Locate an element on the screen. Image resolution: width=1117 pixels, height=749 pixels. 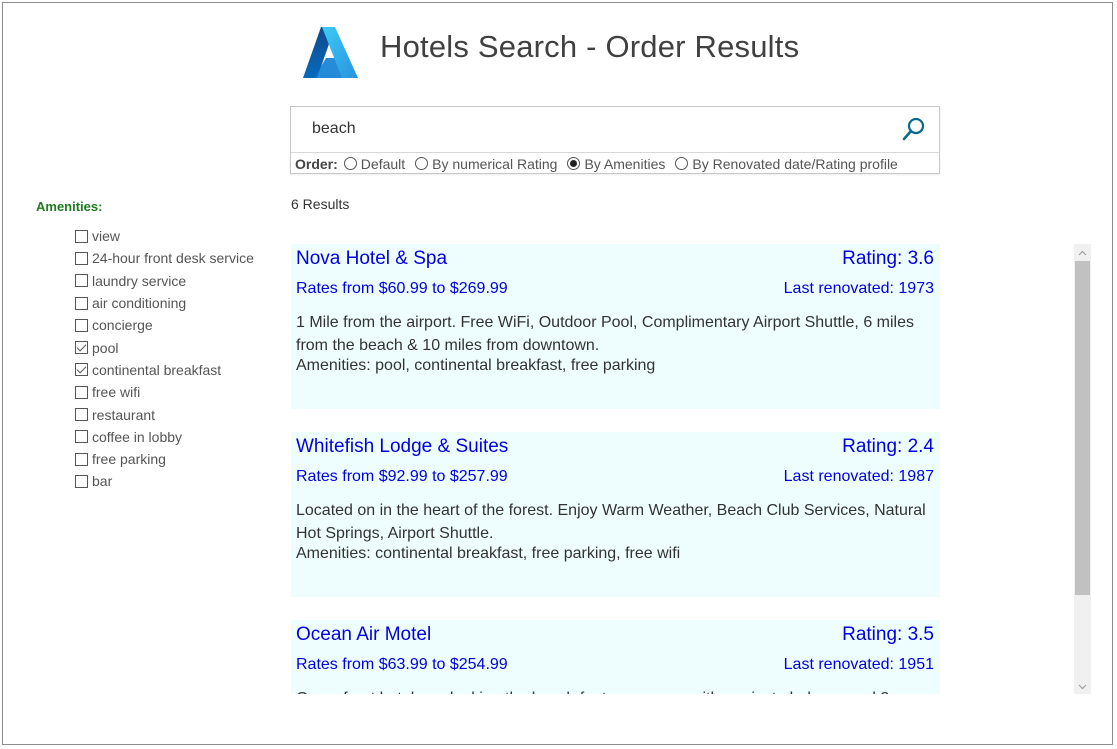
results-scrollbar is located at coordinates (1082, 469).